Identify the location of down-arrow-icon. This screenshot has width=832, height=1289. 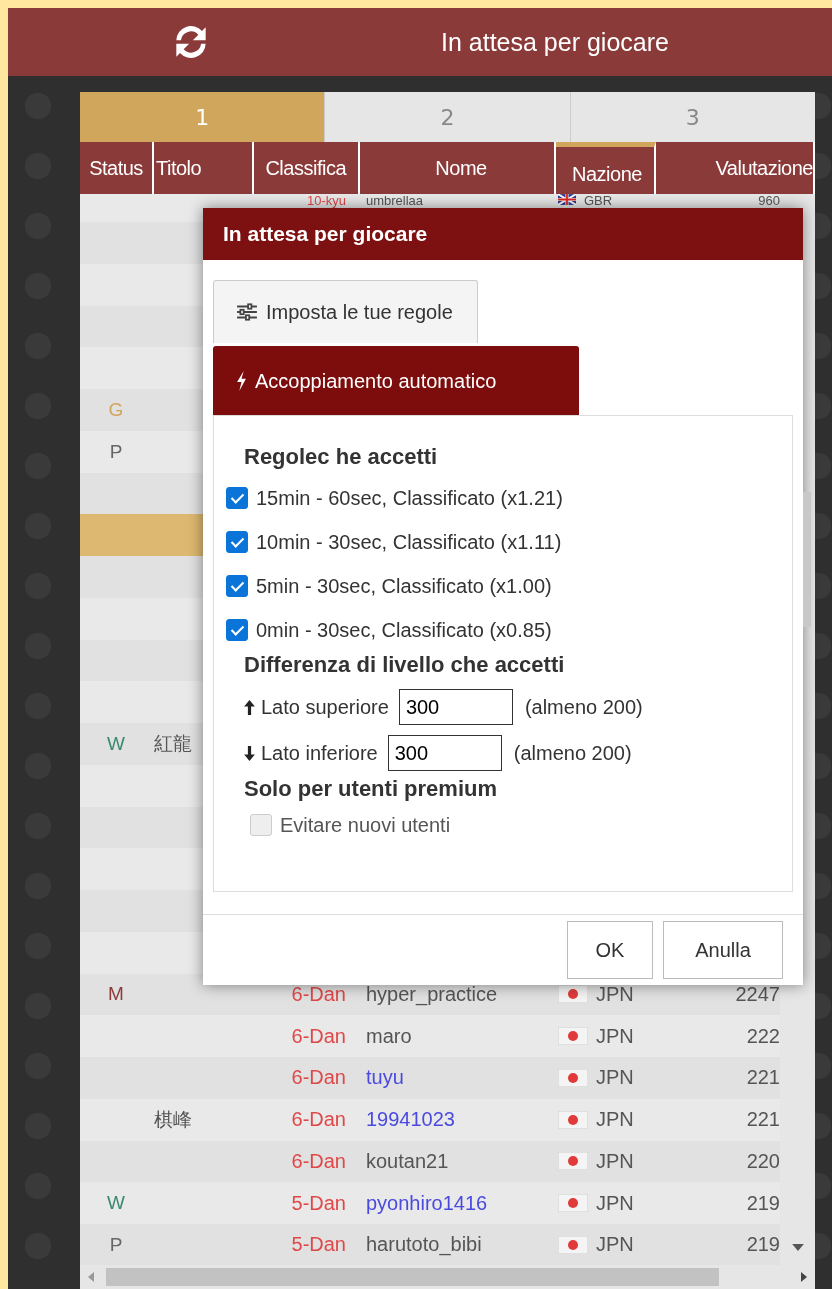
(249, 753).